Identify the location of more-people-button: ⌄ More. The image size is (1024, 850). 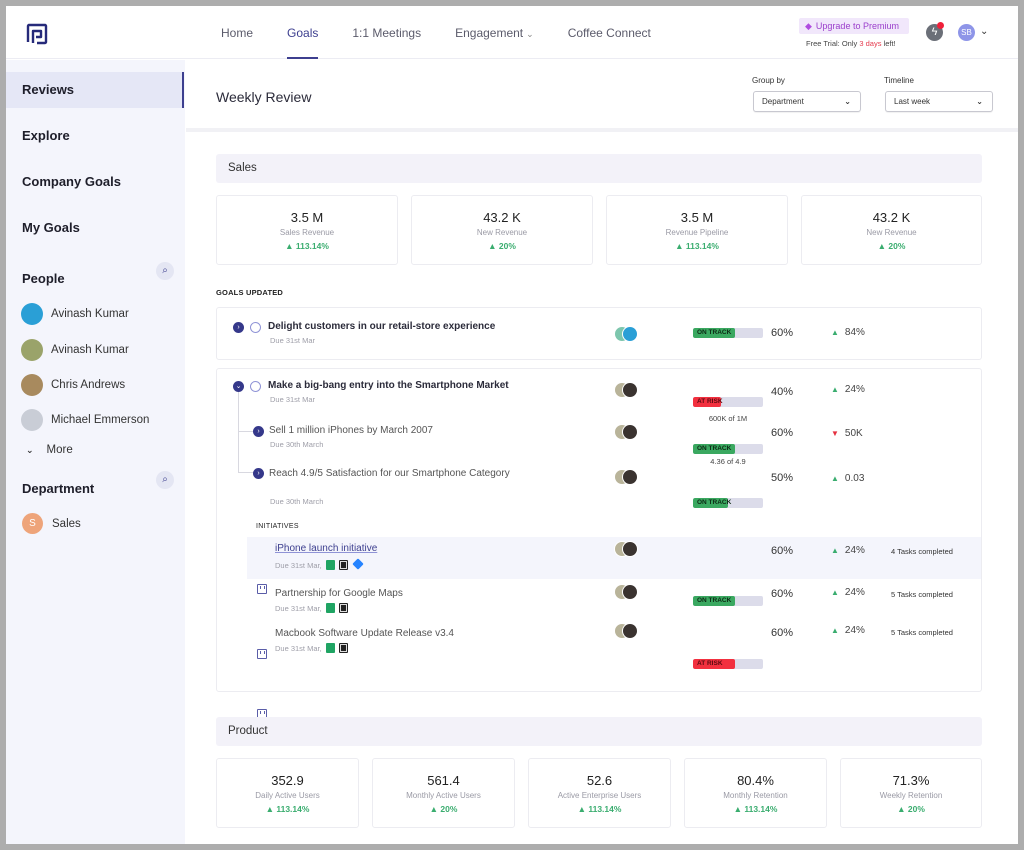
(49, 450).